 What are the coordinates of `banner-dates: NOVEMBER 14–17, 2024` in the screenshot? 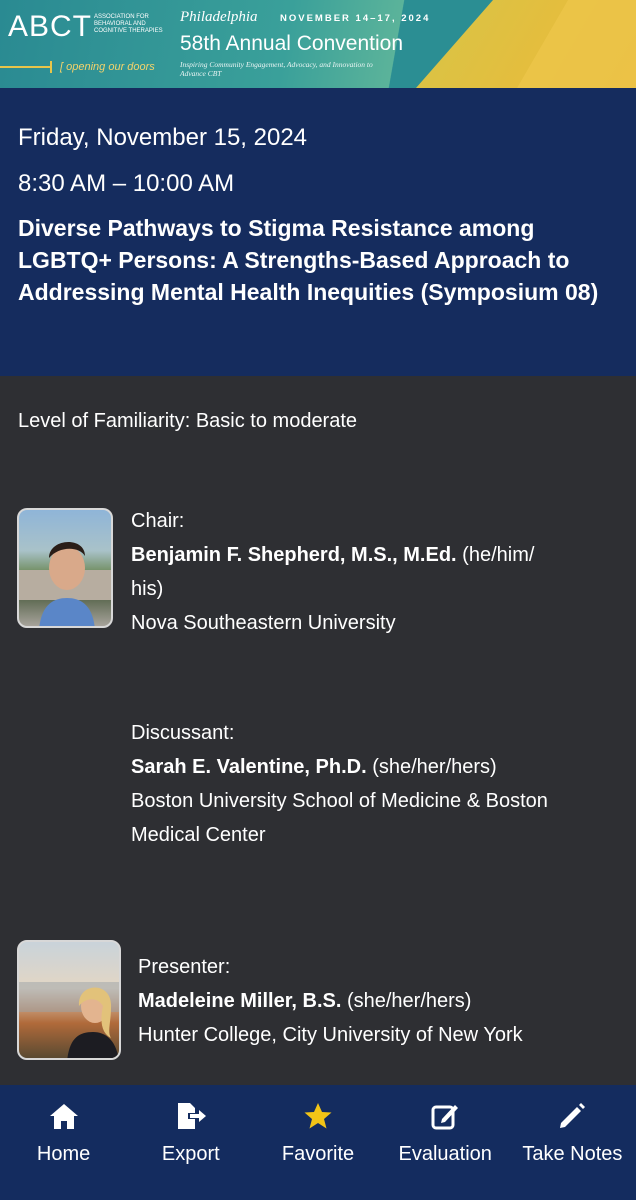 It's located at (355, 18).